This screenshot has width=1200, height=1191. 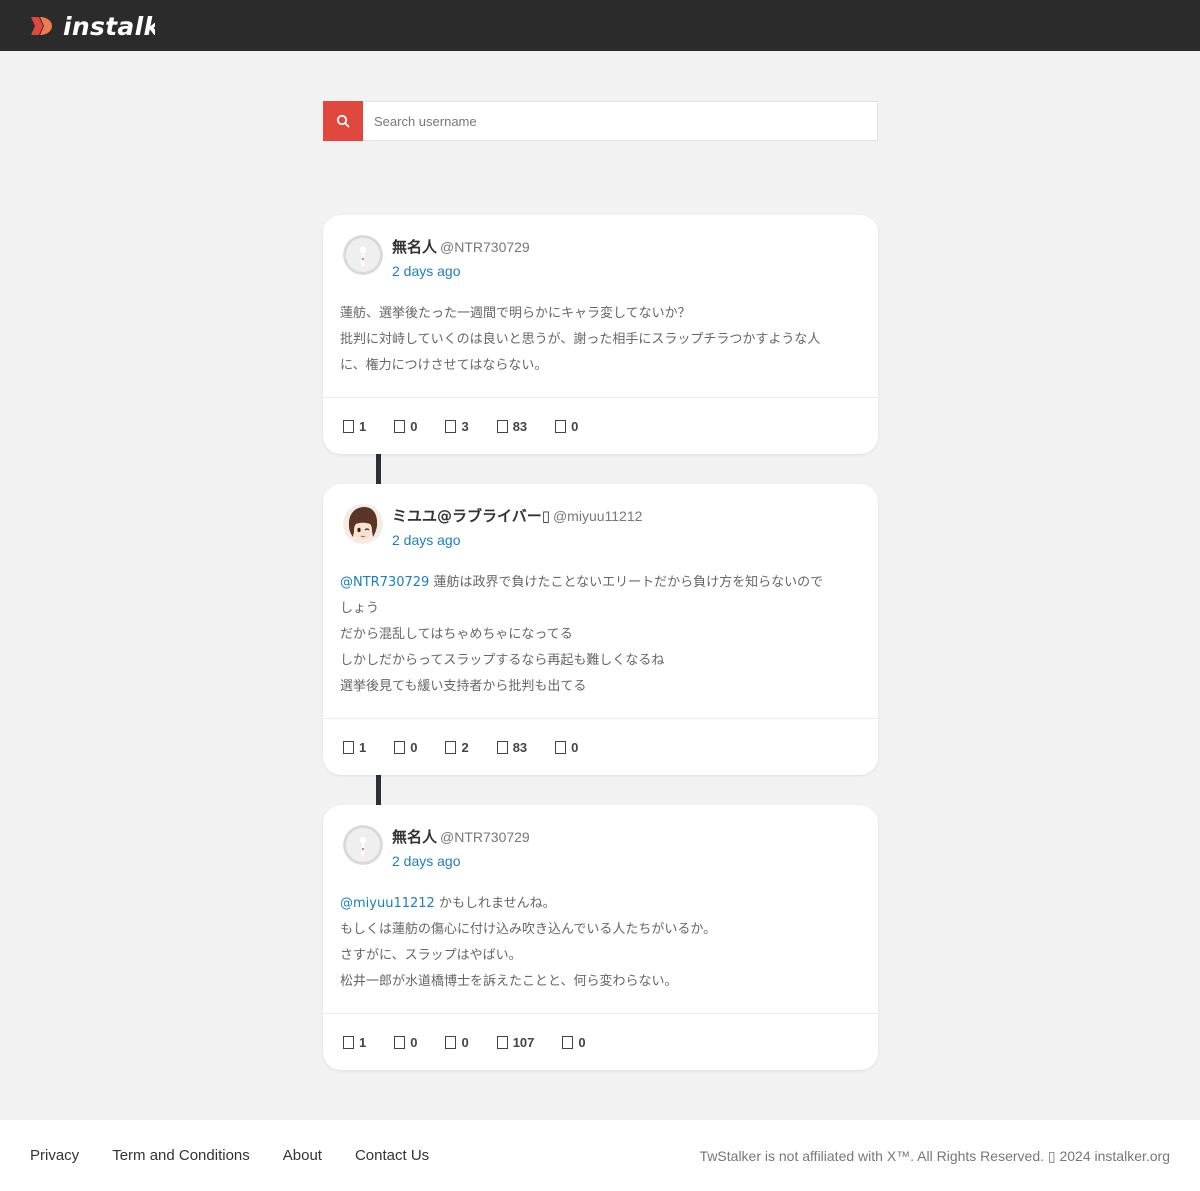 What do you see at coordinates (456, 634) in the screenshot?
I see `tweet-line: だから混乱してはちゃめちゃになってる` at bounding box center [456, 634].